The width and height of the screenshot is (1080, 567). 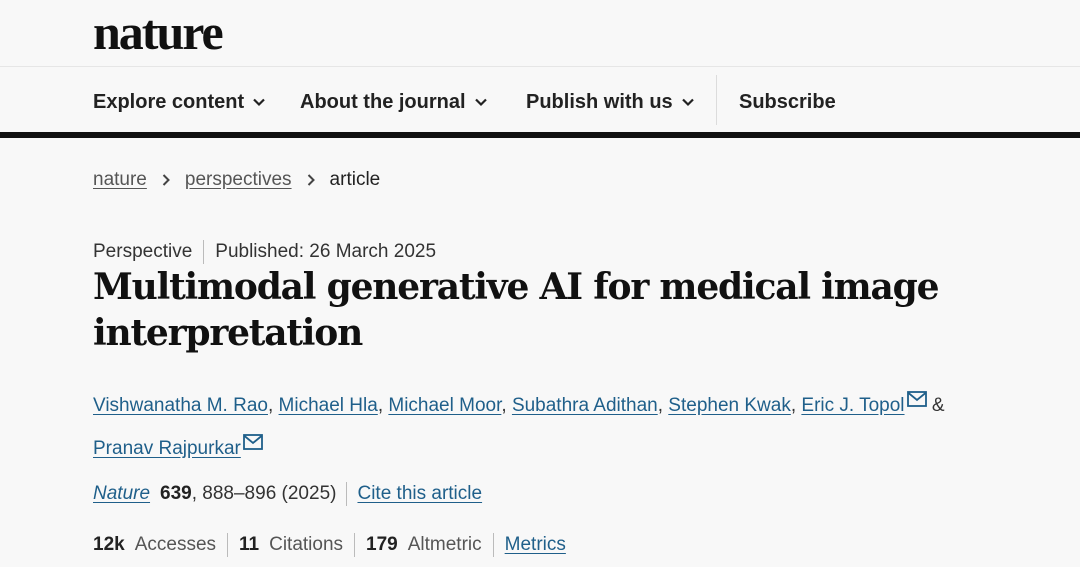 What do you see at coordinates (599, 101) in the screenshot?
I see `nav-label: Publish with us` at bounding box center [599, 101].